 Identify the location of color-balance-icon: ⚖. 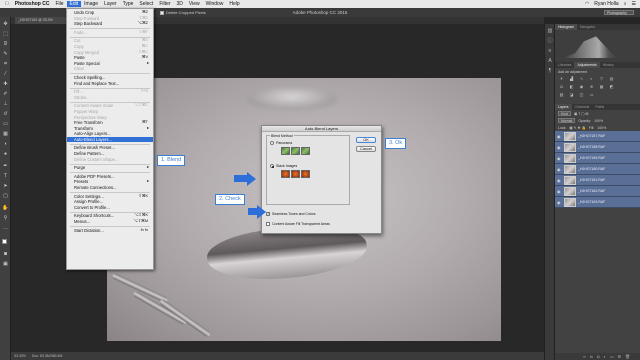
(561, 87).